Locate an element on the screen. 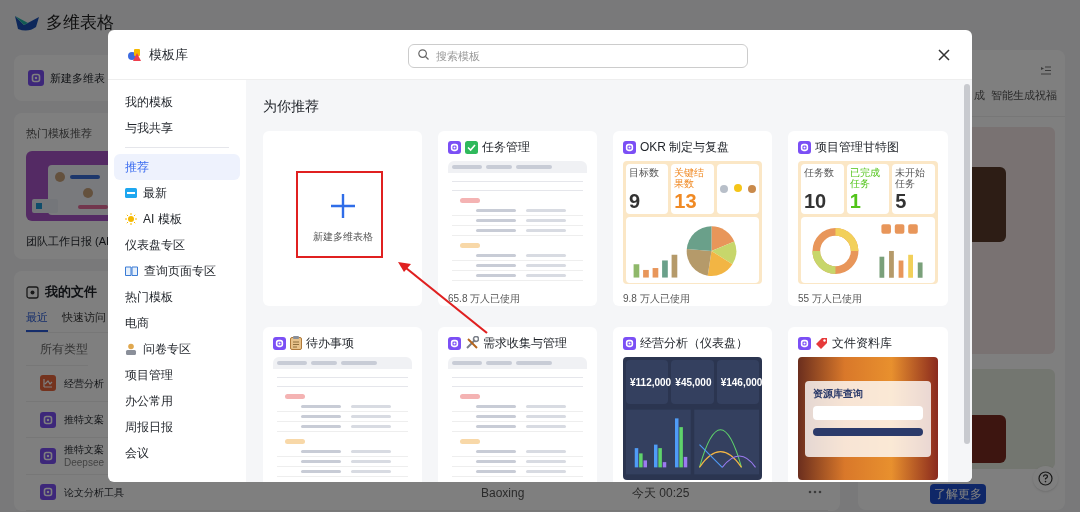  stat-value: ¥112,000 is located at coordinates (651, 382).